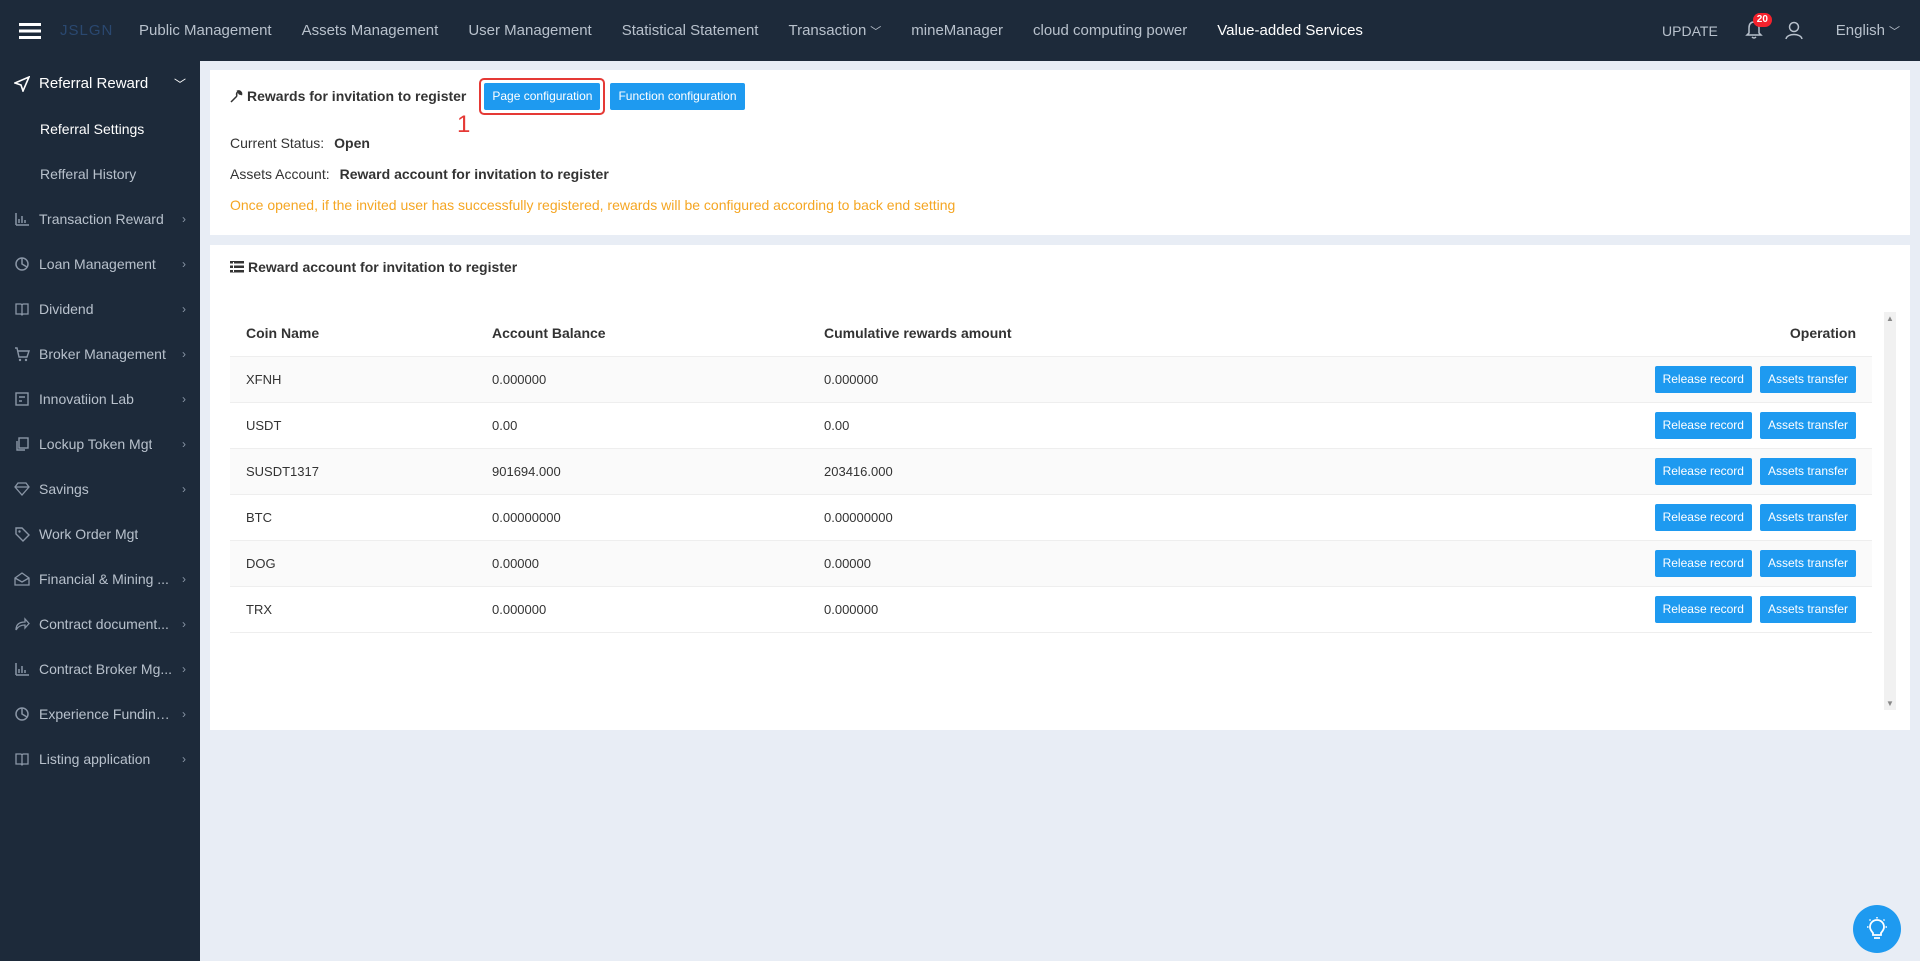 This screenshot has width=1920, height=961. I want to click on sidebar-item-lockup-token-mgt: Lockup Token Mgt ›, so click(100, 443).